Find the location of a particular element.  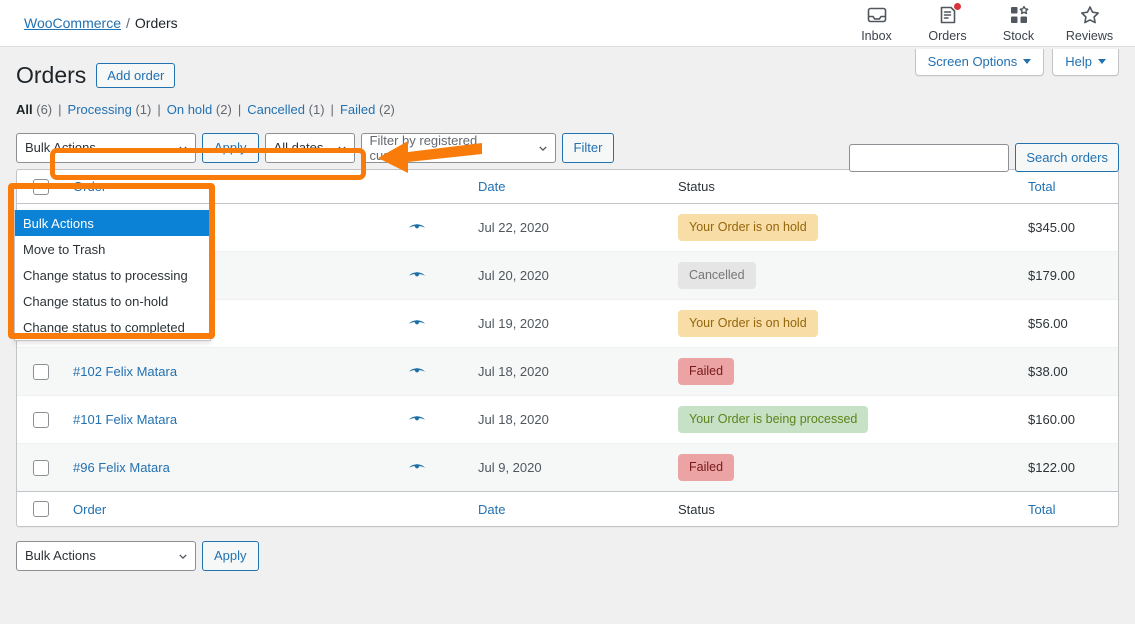

row-date-cell: Jul 20, 2020 is located at coordinates (568, 275).